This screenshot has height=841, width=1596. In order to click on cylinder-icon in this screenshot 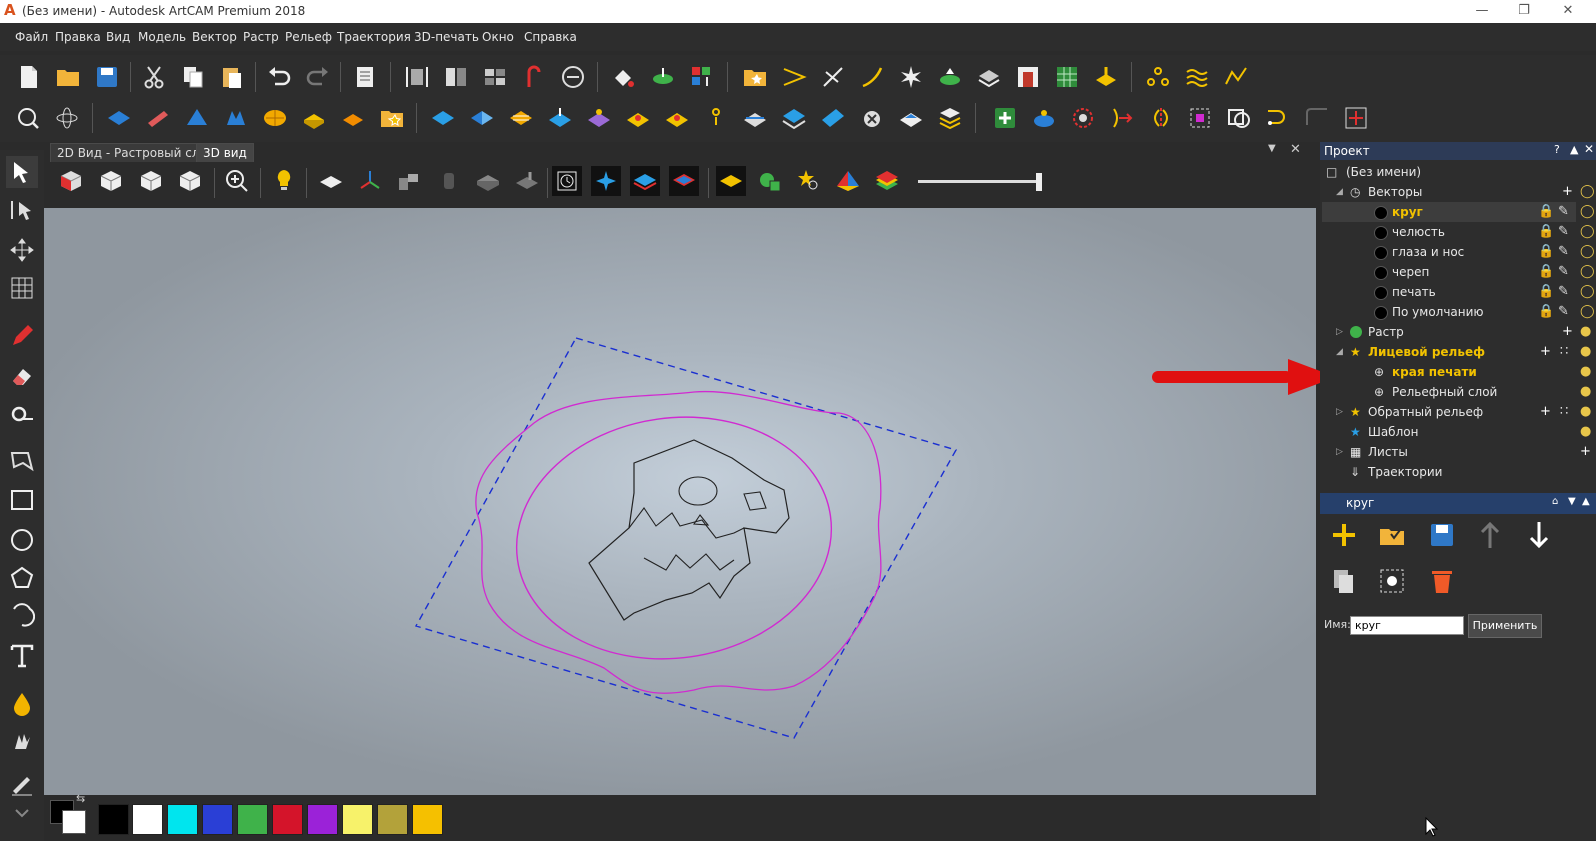, I will do `click(449, 181)`.